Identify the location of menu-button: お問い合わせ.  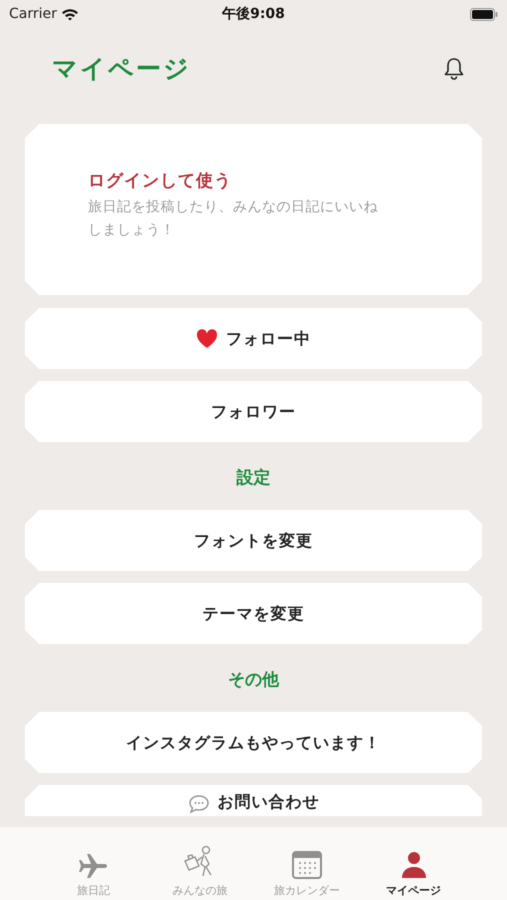
(253, 800).